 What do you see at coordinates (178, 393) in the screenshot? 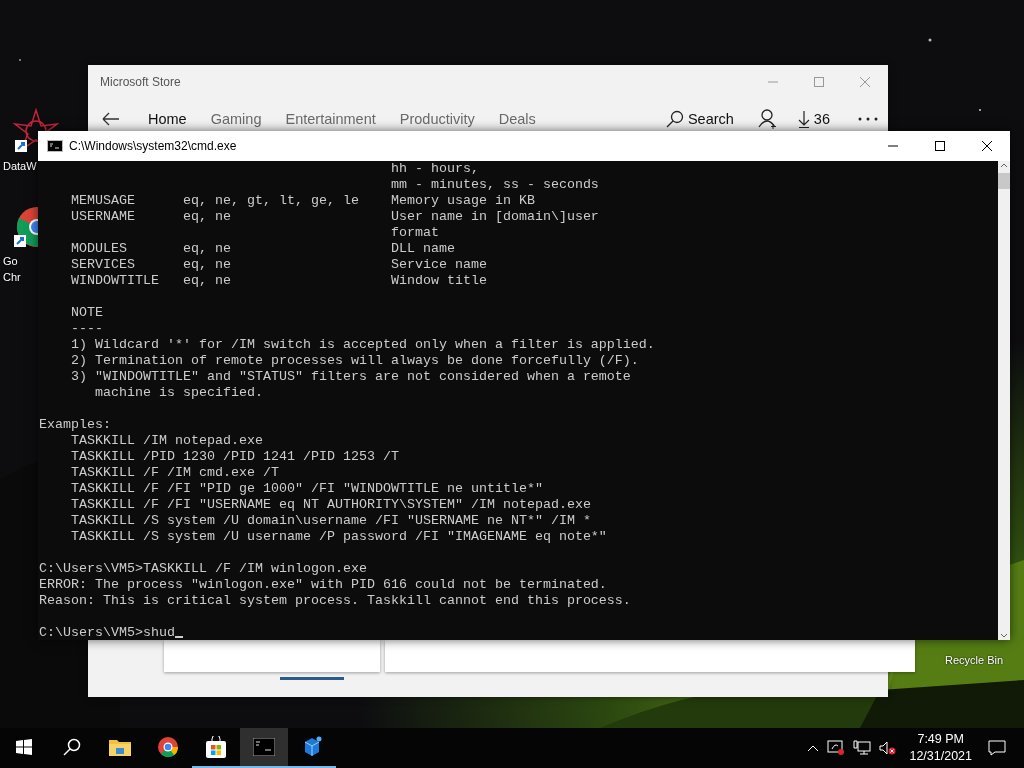
I see `console-line: machine is specified.` at bounding box center [178, 393].